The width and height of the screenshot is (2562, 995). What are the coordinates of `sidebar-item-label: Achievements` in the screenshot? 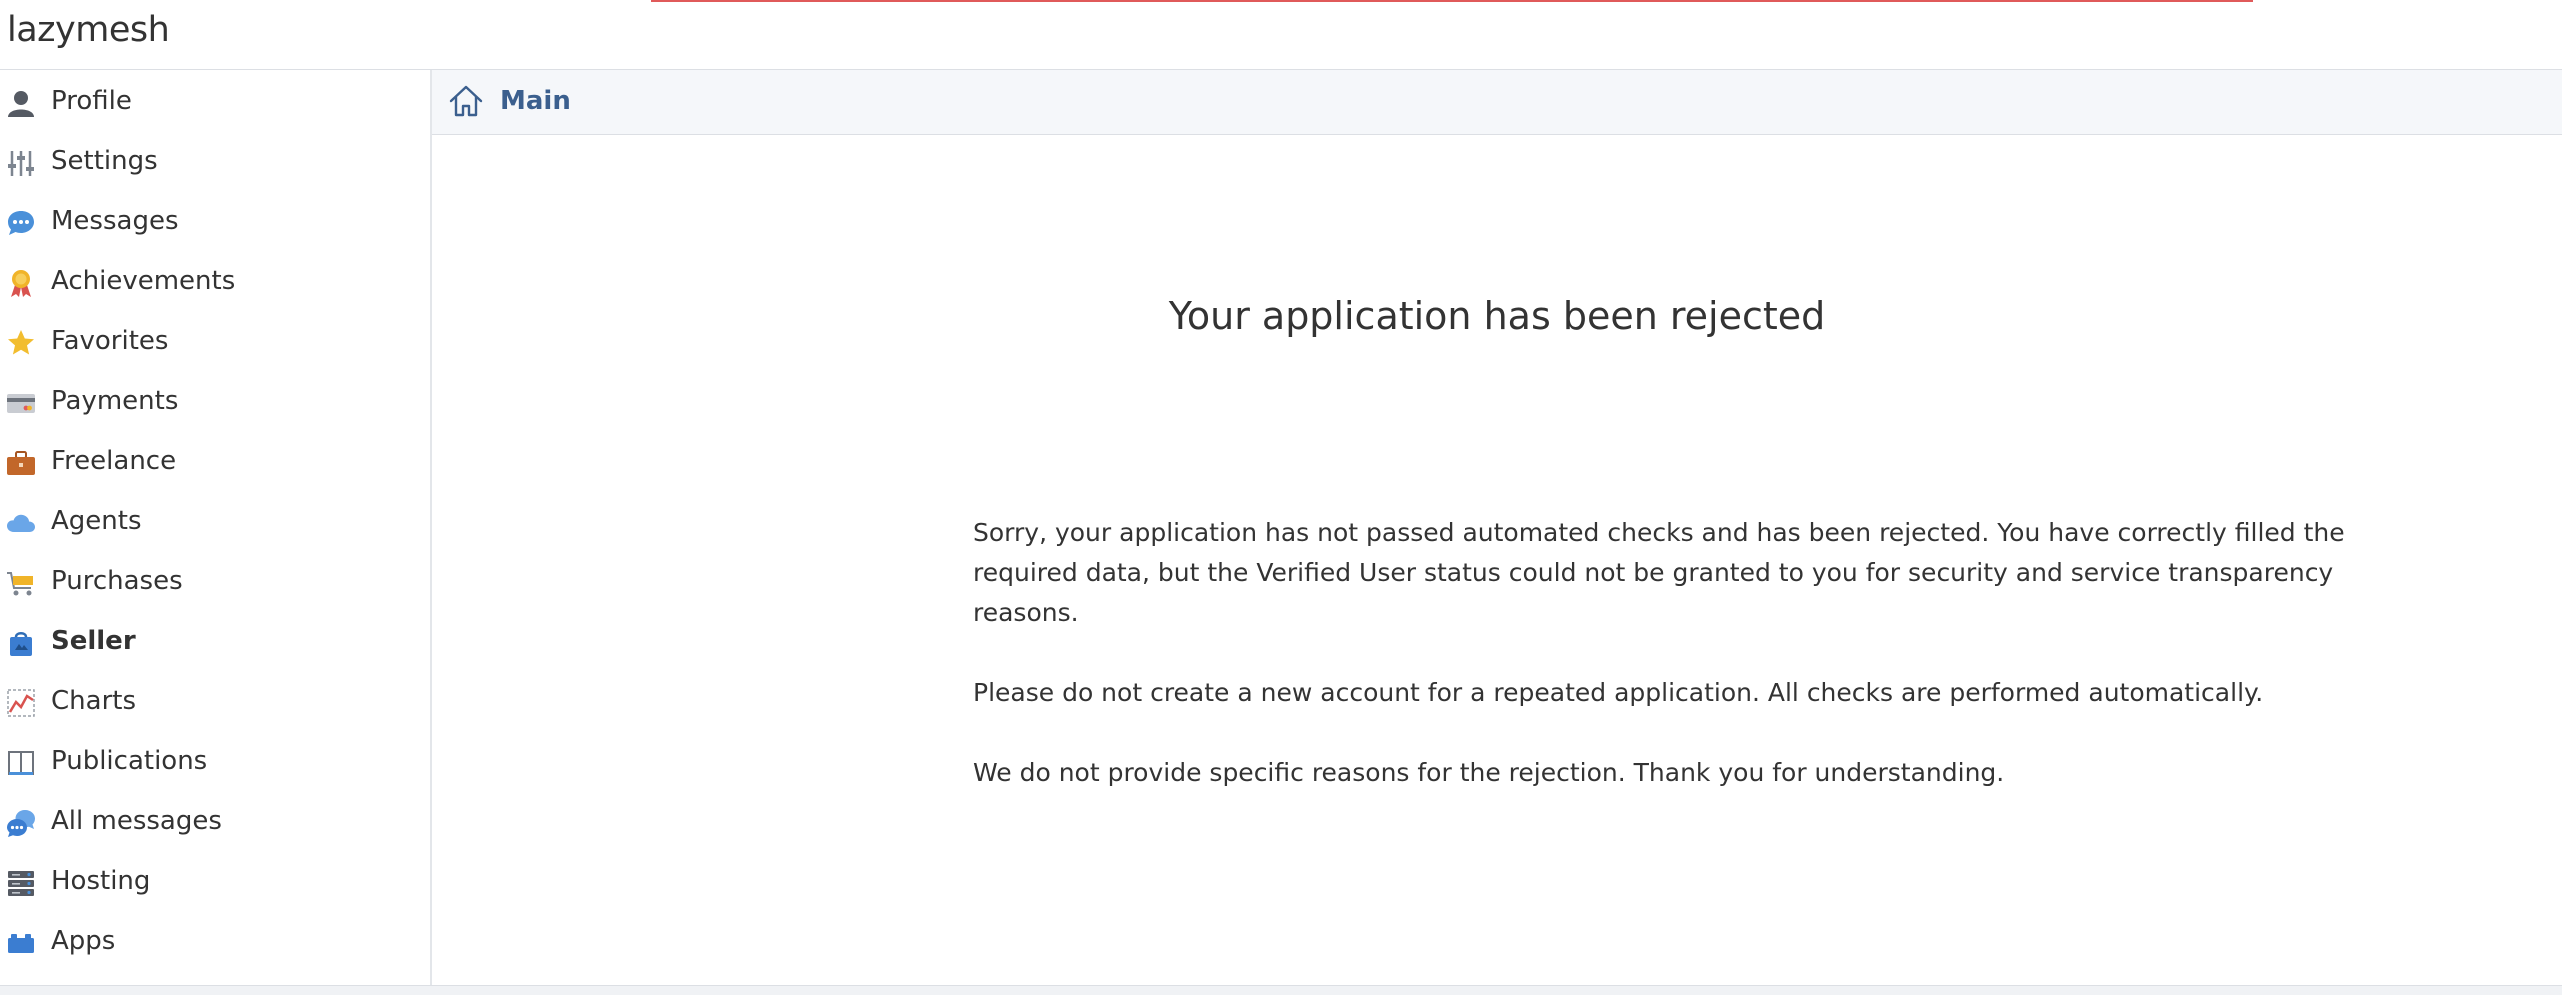 It's located at (143, 281).